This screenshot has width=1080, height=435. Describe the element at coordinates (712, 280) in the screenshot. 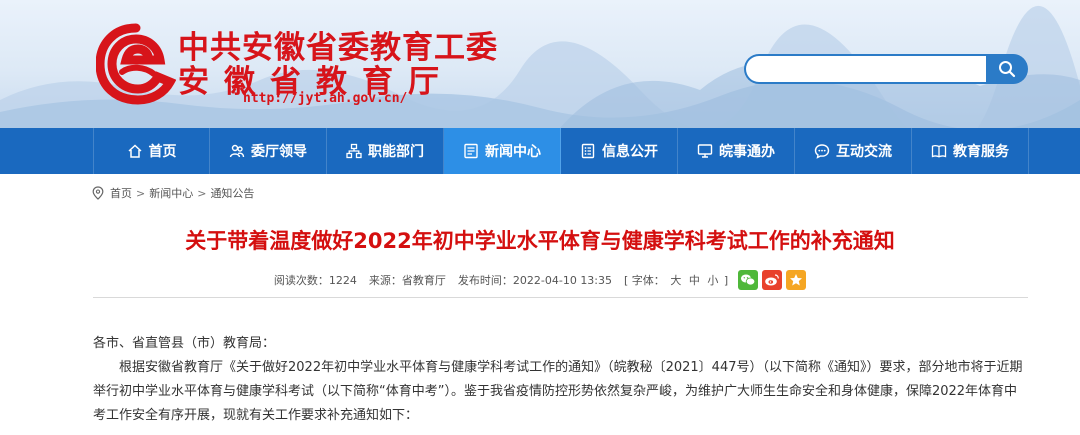

I see `font-size-small: 小` at that location.